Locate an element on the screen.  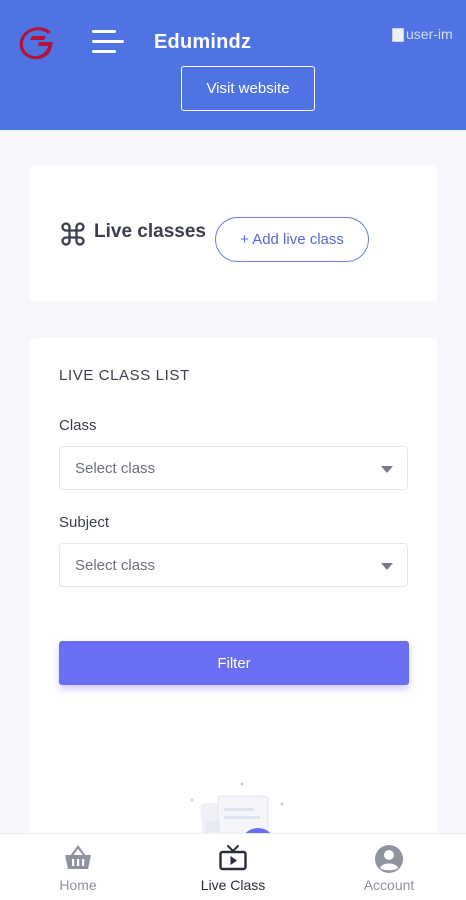
top-bar: Edumindz user-im Visit website is located at coordinates (233, 65).